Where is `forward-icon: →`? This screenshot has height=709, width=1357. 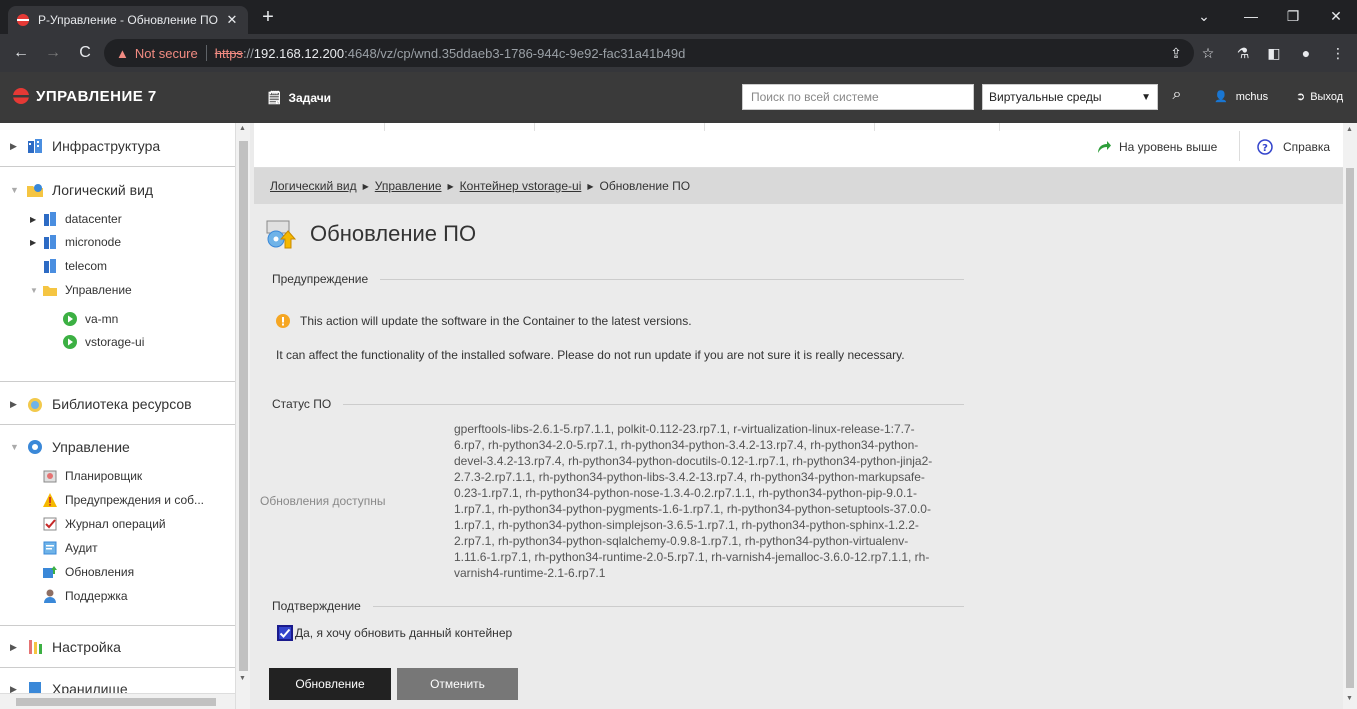 forward-icon: → is located at coordinates (53, 53).